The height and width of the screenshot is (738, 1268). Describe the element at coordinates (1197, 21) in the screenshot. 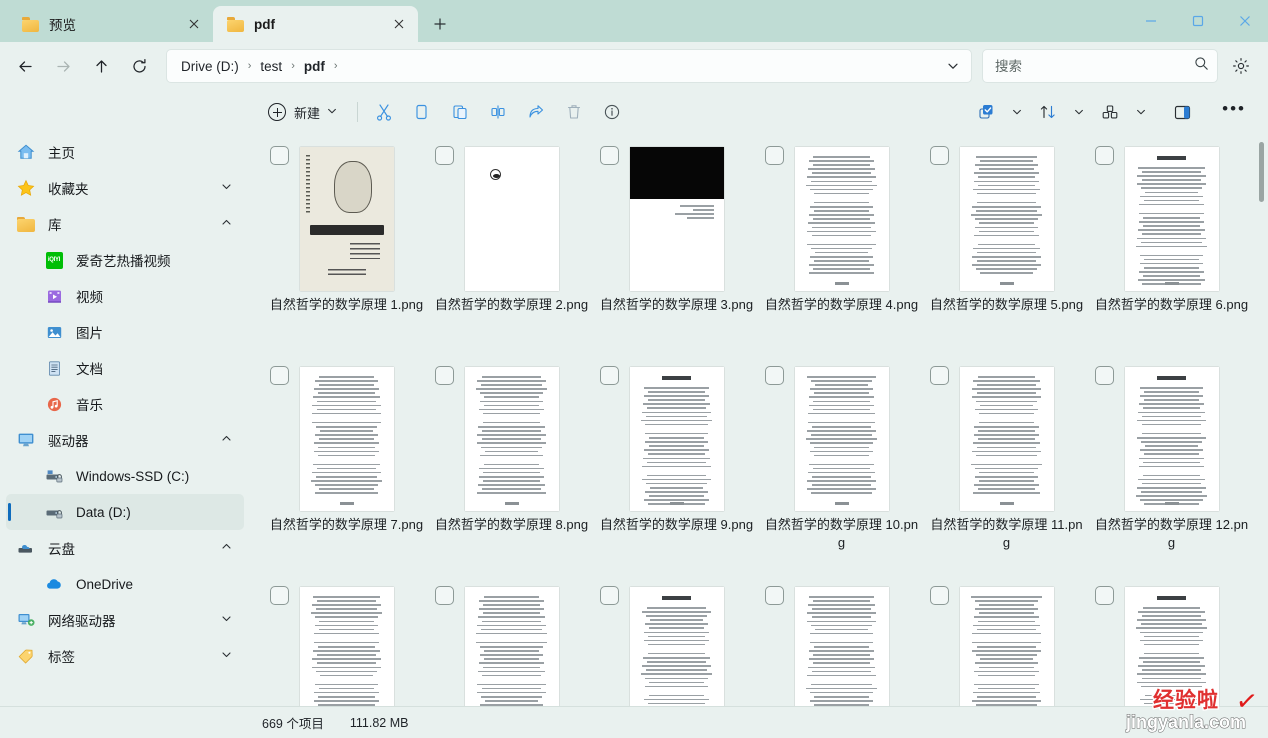

I see `maximize-button` at that location.